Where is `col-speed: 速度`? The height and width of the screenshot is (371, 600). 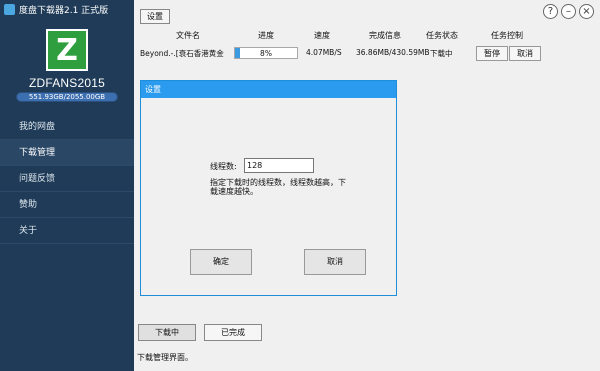
col-speed: 速度 is located at coordinates (322, 35).